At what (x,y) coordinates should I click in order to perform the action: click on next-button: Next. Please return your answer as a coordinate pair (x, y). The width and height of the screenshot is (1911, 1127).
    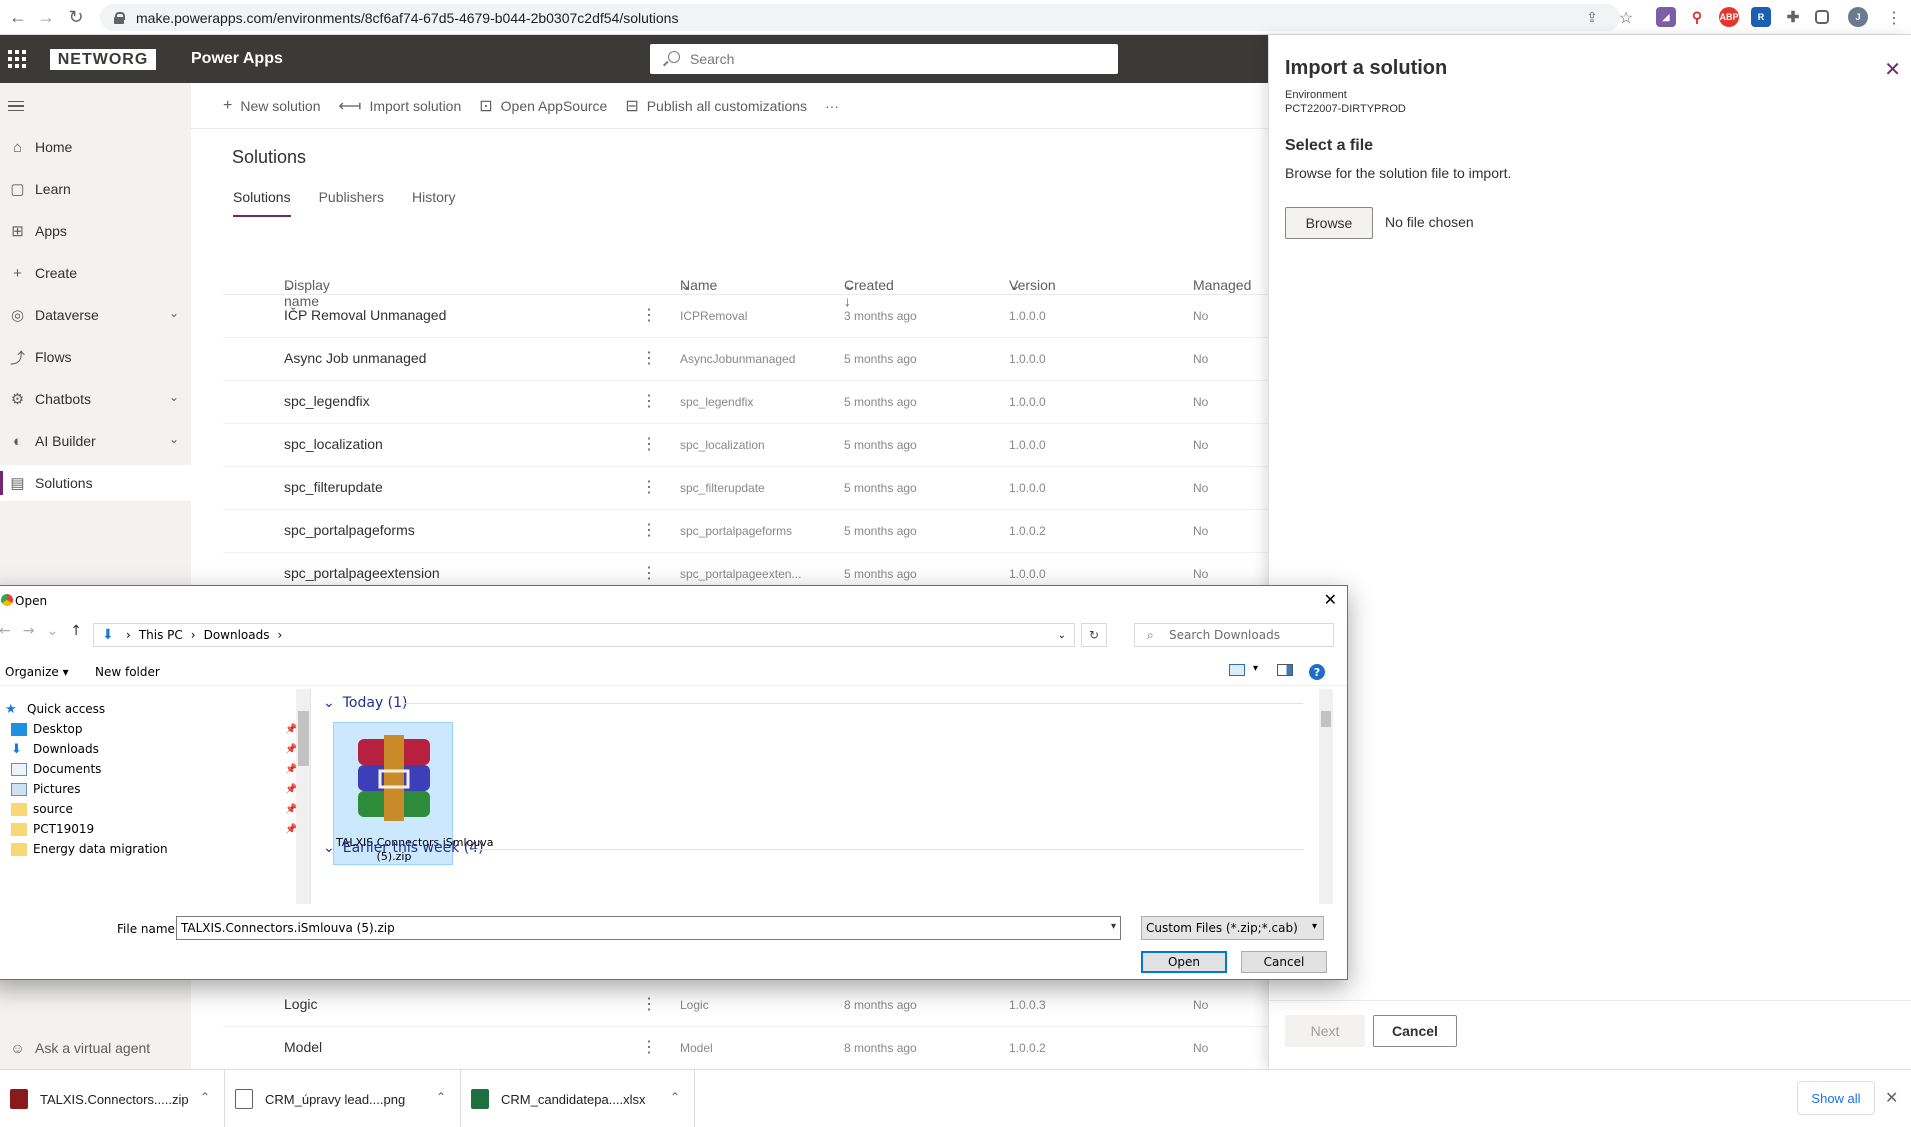
    Looking at the image, I should click on (1325, 1031).